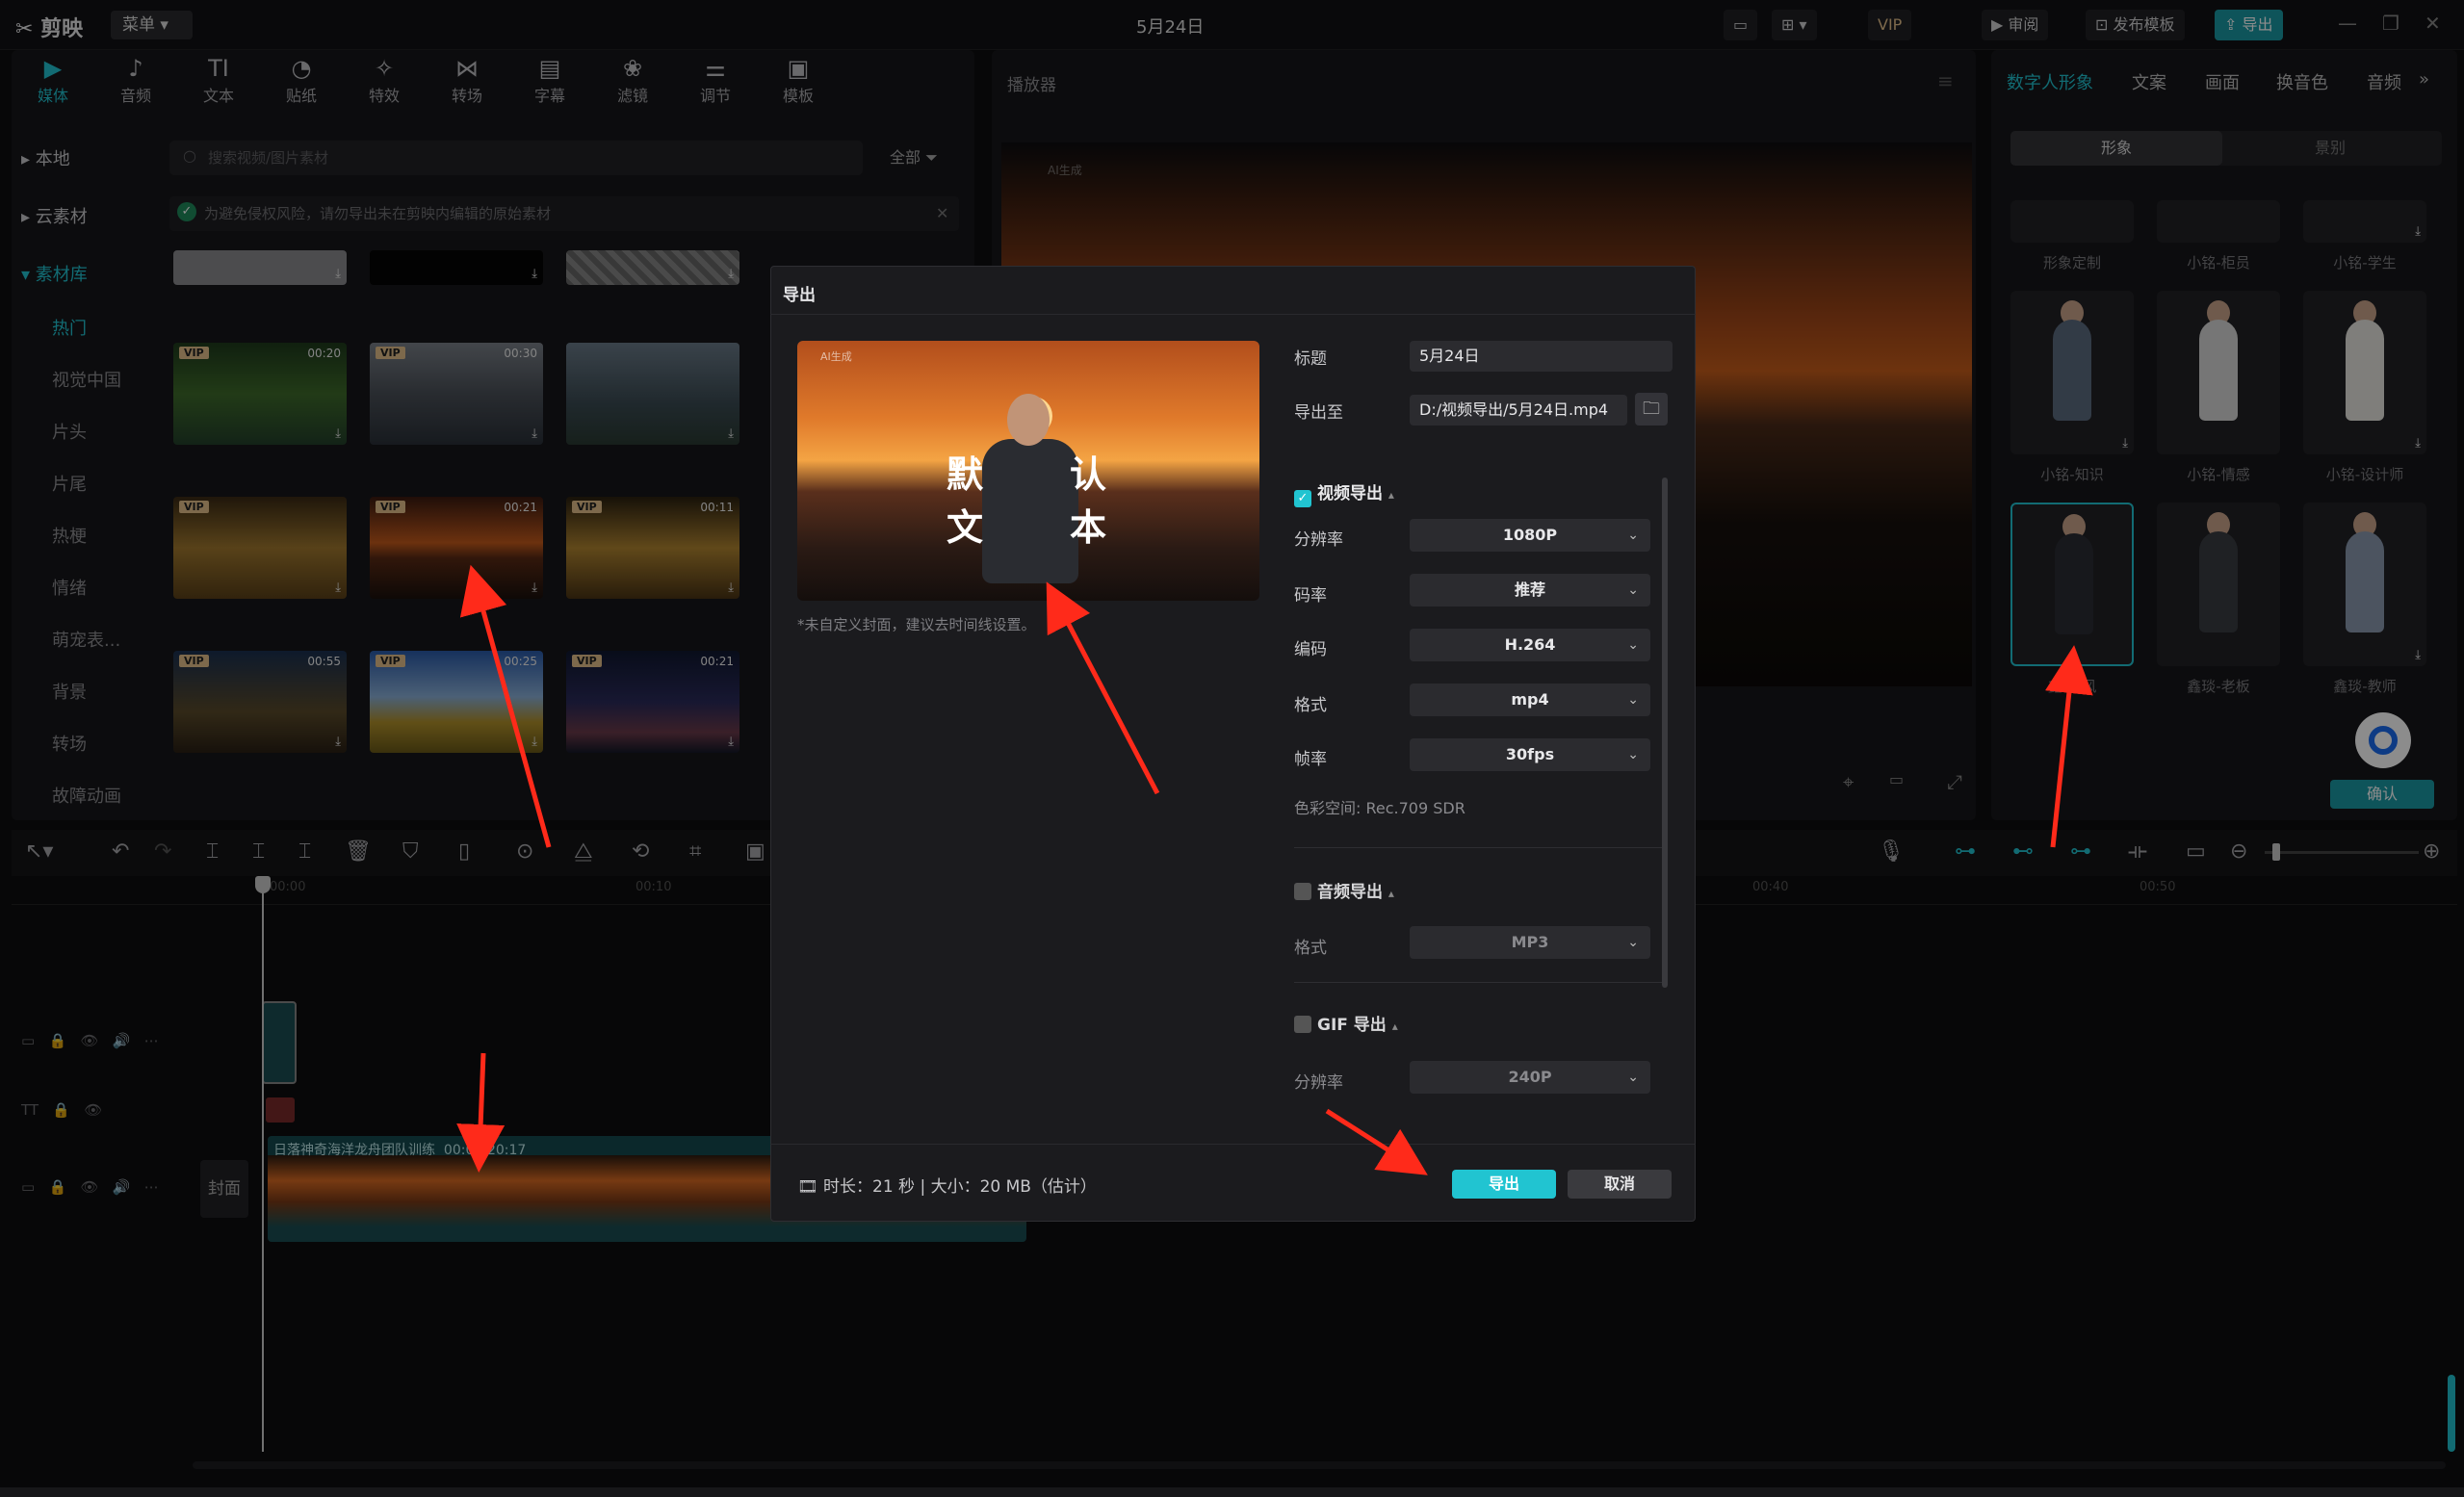  What do you see at coordinates (481, 1112) in the screenshot?
I see `arrow-to-video-clip` at bounding box center [481, 1112].